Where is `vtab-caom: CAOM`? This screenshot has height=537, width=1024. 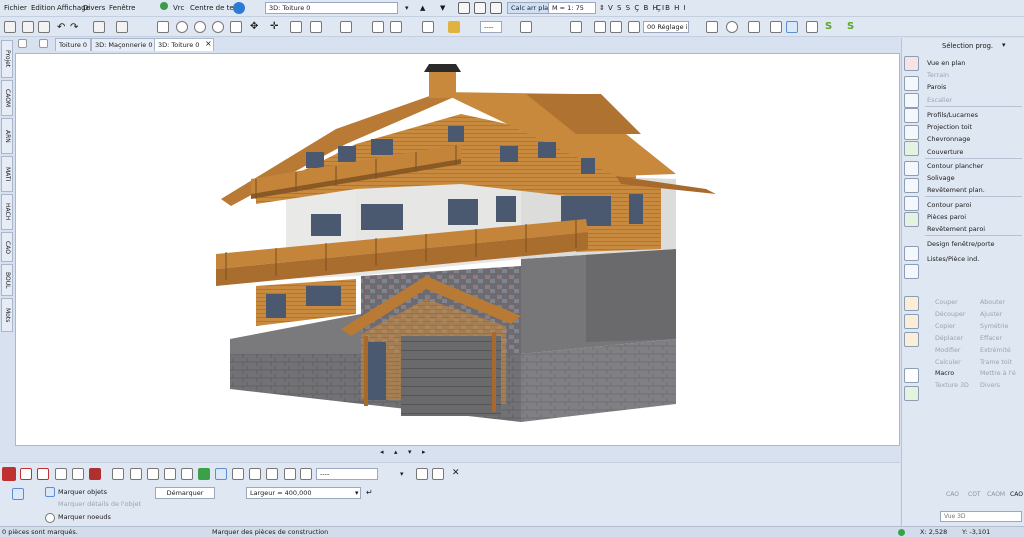 vtab-caom: CAOM is located at coordinates (7, 98).